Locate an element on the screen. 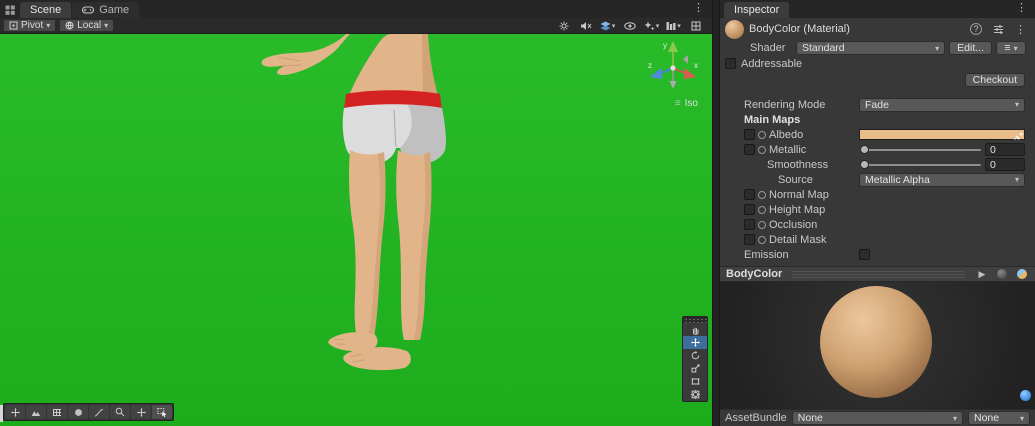 The height and width of the screenshot is (426, 1035). move-snap-tool-button is located at coordinates (15, 412).